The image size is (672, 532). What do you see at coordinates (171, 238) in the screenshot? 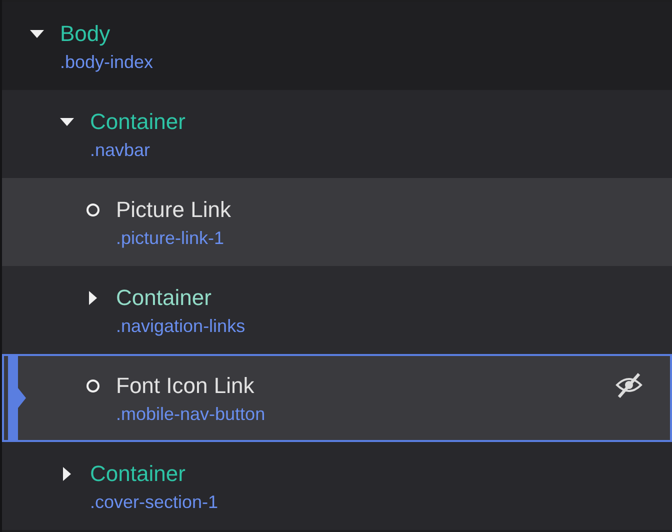
I see `class-name: .picture-link-1` at bounding box center [171, 238].